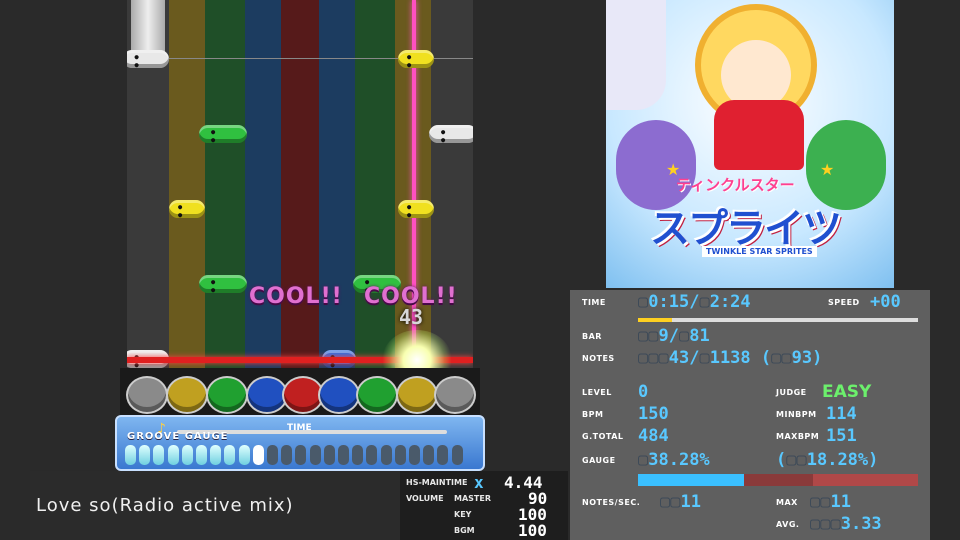 This screenshot has height=540, width=960. I want to click on lane-green, so click(225, 207).